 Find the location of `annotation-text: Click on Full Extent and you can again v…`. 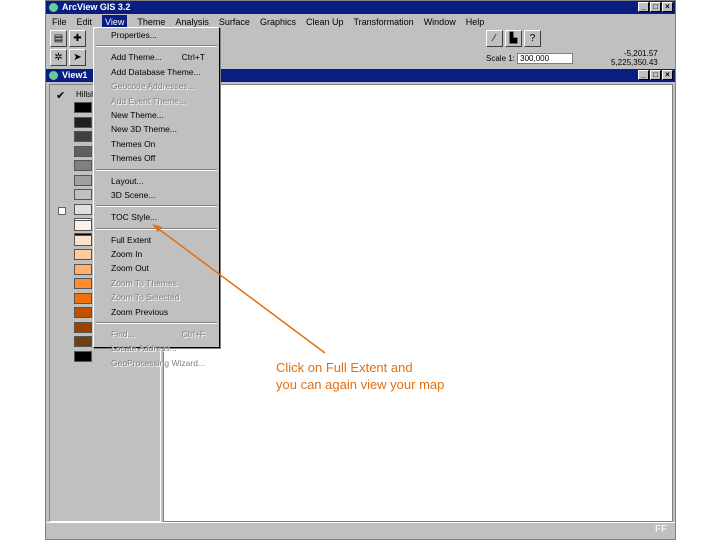

annotation-text: Click on Full Extent and you can again v… is located at coordinates (360, 376).